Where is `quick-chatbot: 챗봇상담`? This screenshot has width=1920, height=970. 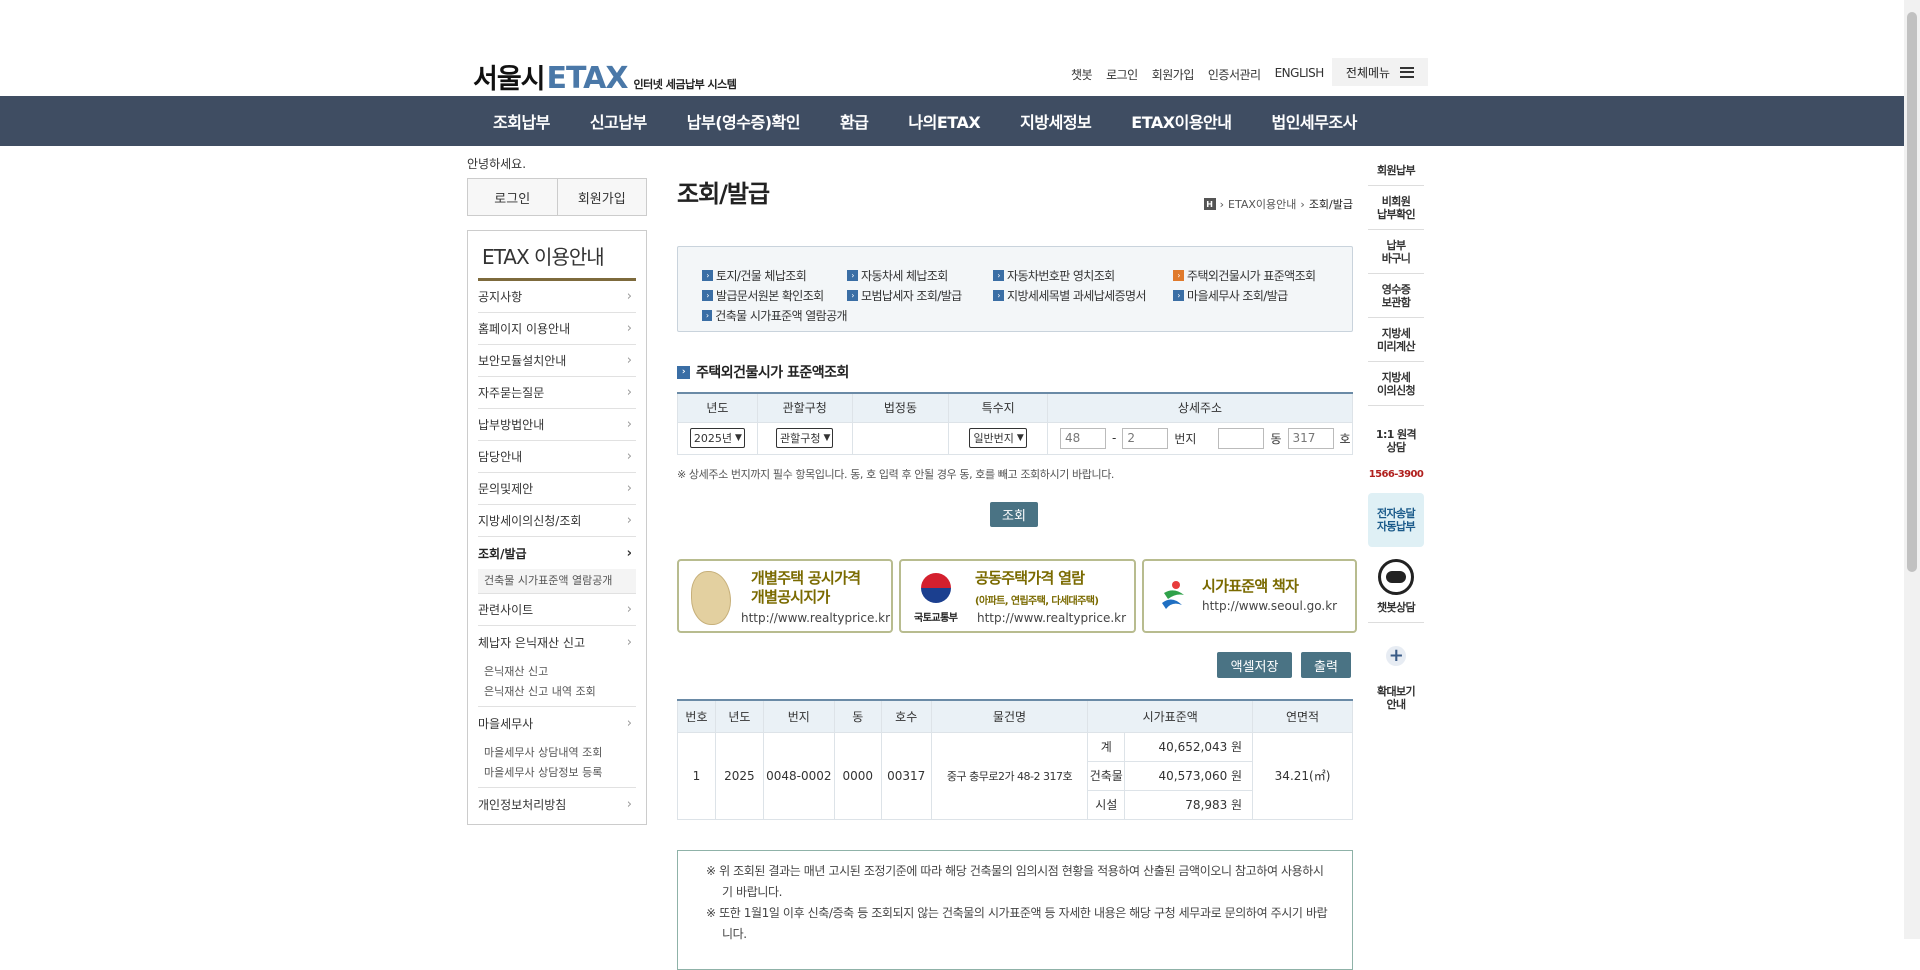 quick-chatbot: 챗봇상담 is located at coordinates (1396, 584).